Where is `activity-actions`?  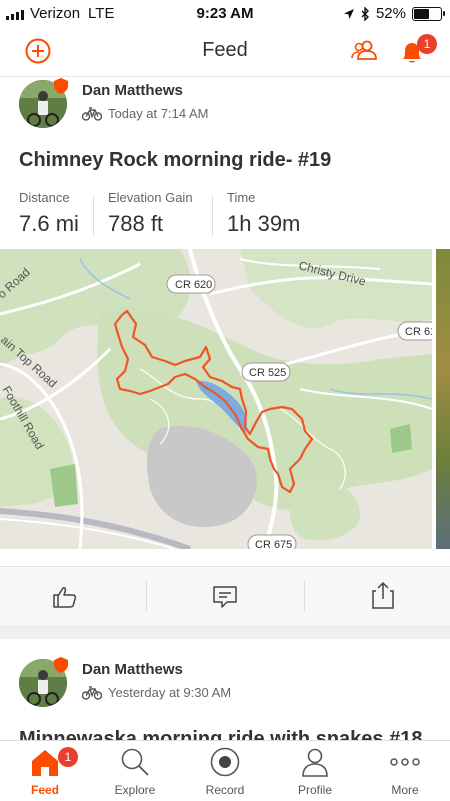
activity-actions is located at coordinates (225, 596).